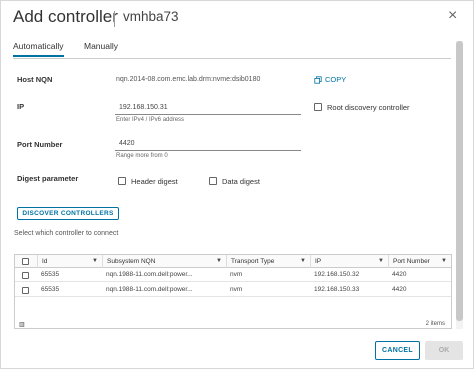 The image size is (474, 369). Describe the element at coordinates (68, 213) in the screenshot. I see `discover-controllers-button: DISCOVER CONTROLLERS` at that location.